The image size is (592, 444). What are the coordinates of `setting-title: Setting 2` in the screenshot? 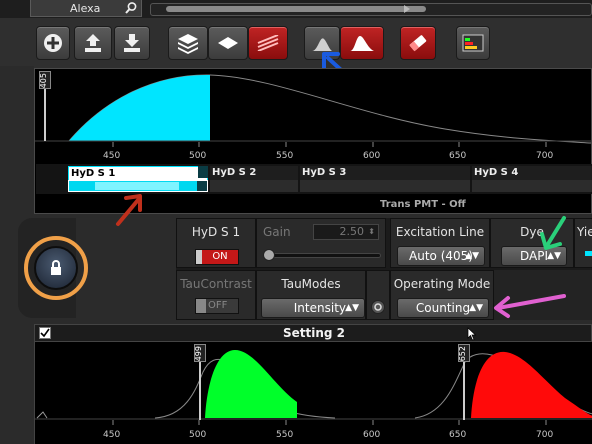 It's located at (314, 333).